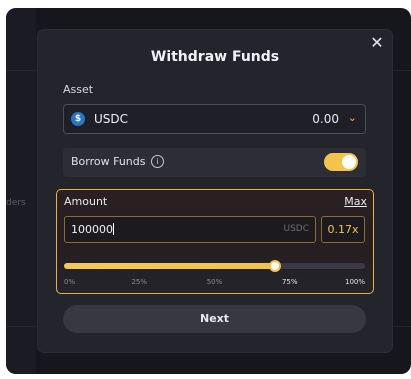 This screenshot has height=379, width=411. Describe the element at coordinates (349, 162) in the screenshot. I see `toggle-knob` at that location.